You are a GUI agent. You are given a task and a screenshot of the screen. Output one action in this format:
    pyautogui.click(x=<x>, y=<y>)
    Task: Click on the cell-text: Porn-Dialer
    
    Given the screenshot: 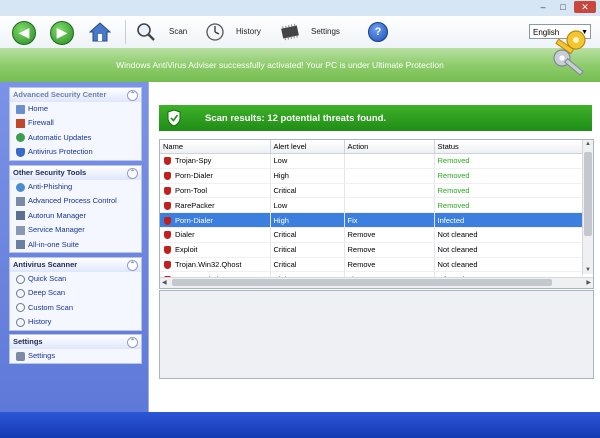 What is the action you would take?
    pyautogui.click(x=194, y=176)
    